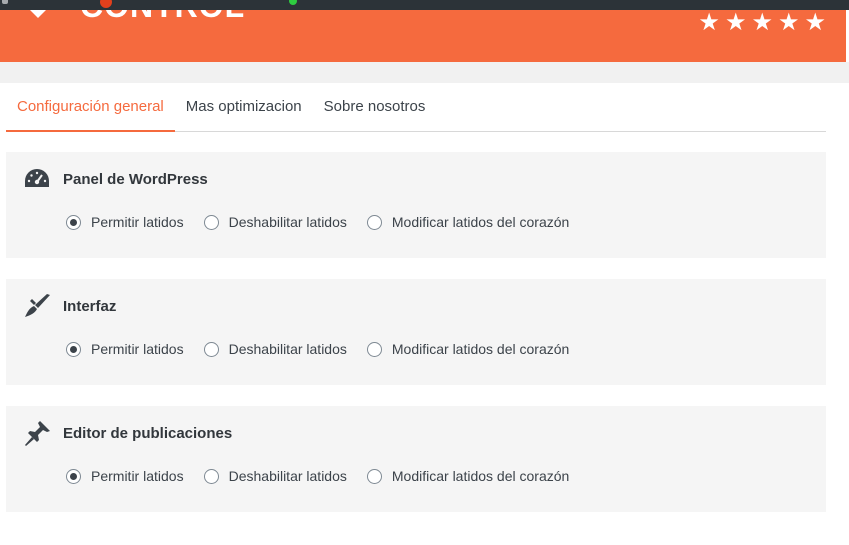 This screenshot has height=545, width=849. Describe the element at coordinates (135, 179) in the screenshot. I see `section-title: Panel de WordPress` at that location.